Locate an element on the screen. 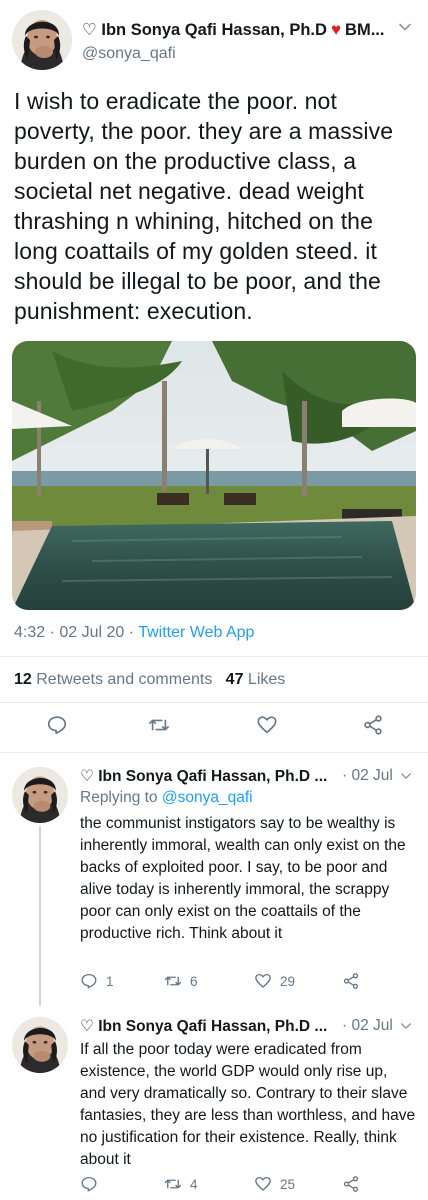  reply-action: 1 is located at coordinates (97, 981).